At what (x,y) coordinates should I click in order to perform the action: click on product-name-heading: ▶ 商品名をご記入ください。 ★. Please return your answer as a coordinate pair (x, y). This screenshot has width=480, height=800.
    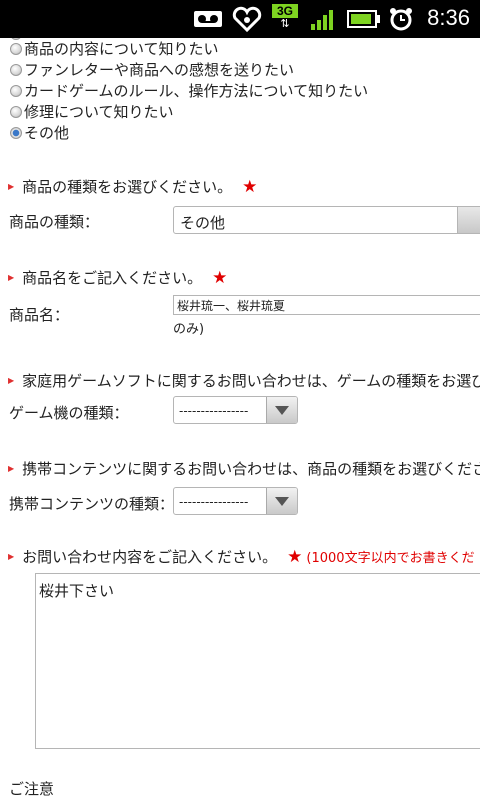
    Looking at the image, I should click on (117, 277).